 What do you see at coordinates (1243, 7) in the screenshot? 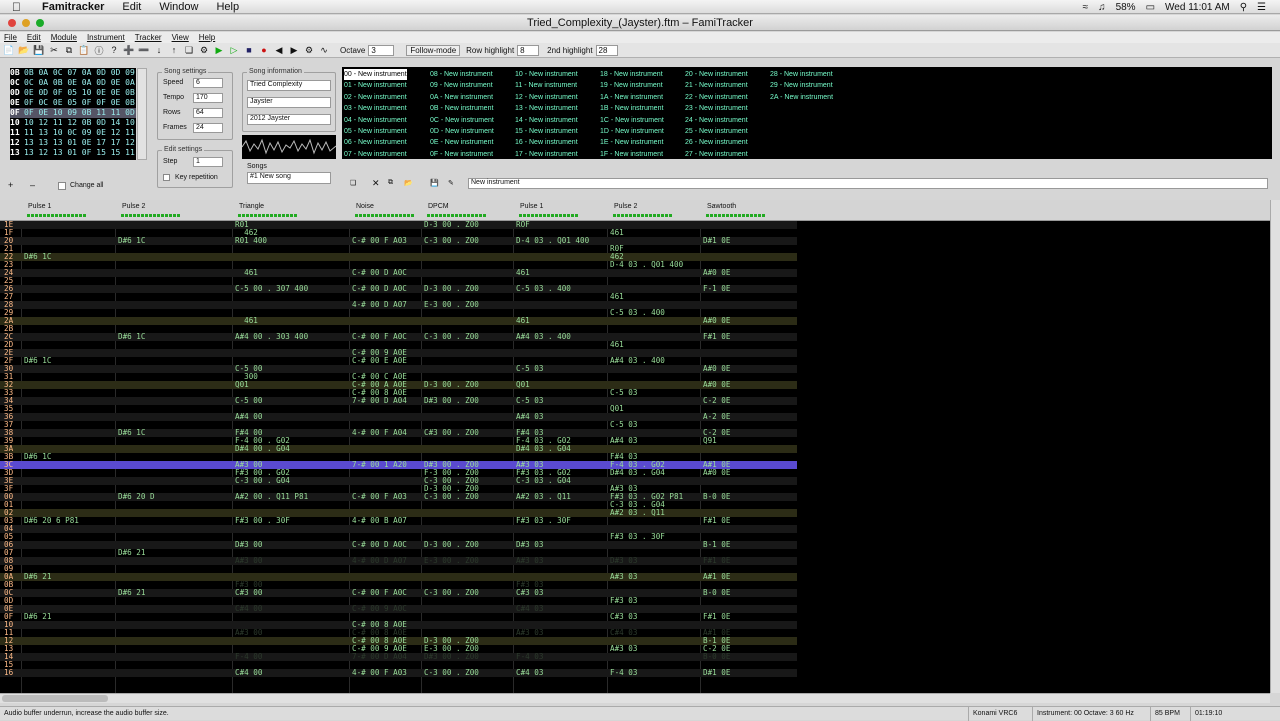
I see `spotlight-icon: ⚲` at bounding box center [1243, 7].